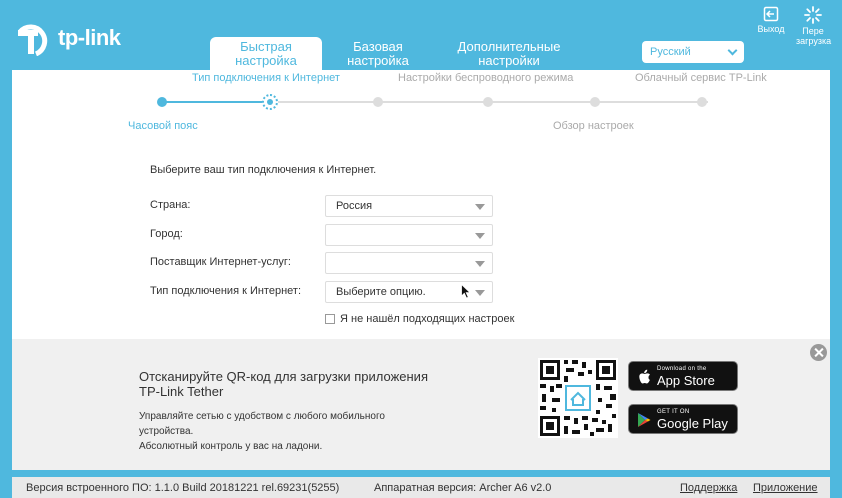 The height and width of the screenshot is (498, 842). What do you see at coordinates (509, 53) in the screenshot?
I see `tab-advanced: Дополнительные настройки` at bounding box center [509, 53].